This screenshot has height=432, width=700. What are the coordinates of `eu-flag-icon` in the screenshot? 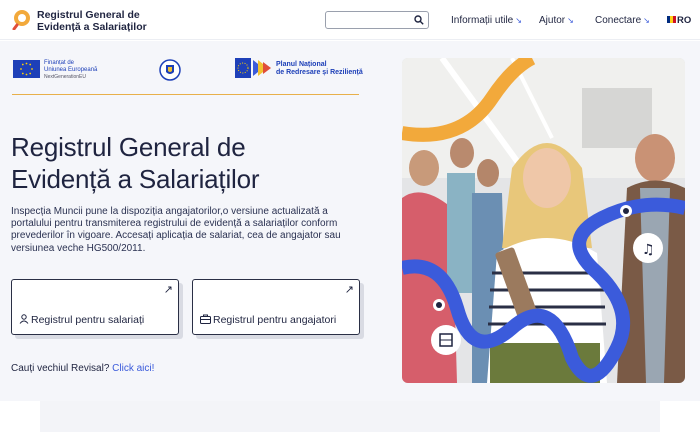 It's located at (26, 69).